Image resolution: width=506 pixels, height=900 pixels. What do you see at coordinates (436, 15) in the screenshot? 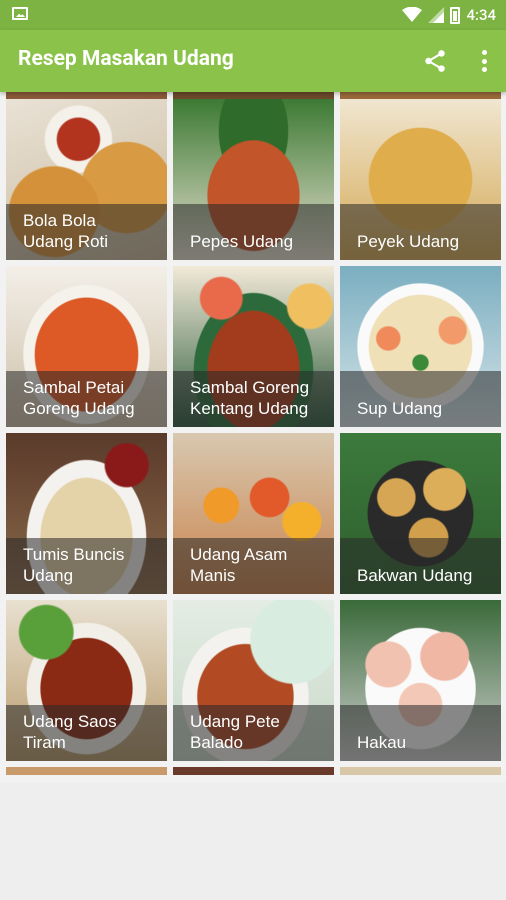
I see `signal-icon` at bounding box center [436, 15].